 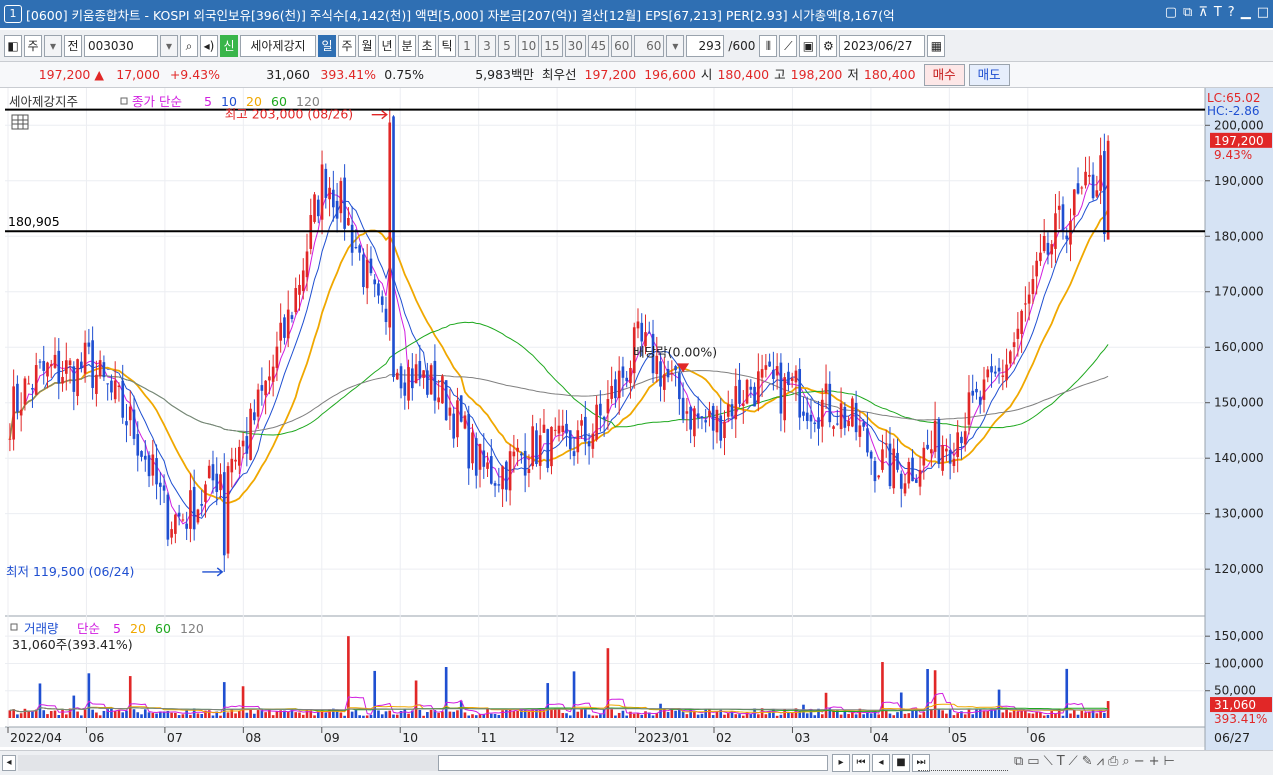 I want to click on interval-day-tab: 일, so click(x=327, y=45).